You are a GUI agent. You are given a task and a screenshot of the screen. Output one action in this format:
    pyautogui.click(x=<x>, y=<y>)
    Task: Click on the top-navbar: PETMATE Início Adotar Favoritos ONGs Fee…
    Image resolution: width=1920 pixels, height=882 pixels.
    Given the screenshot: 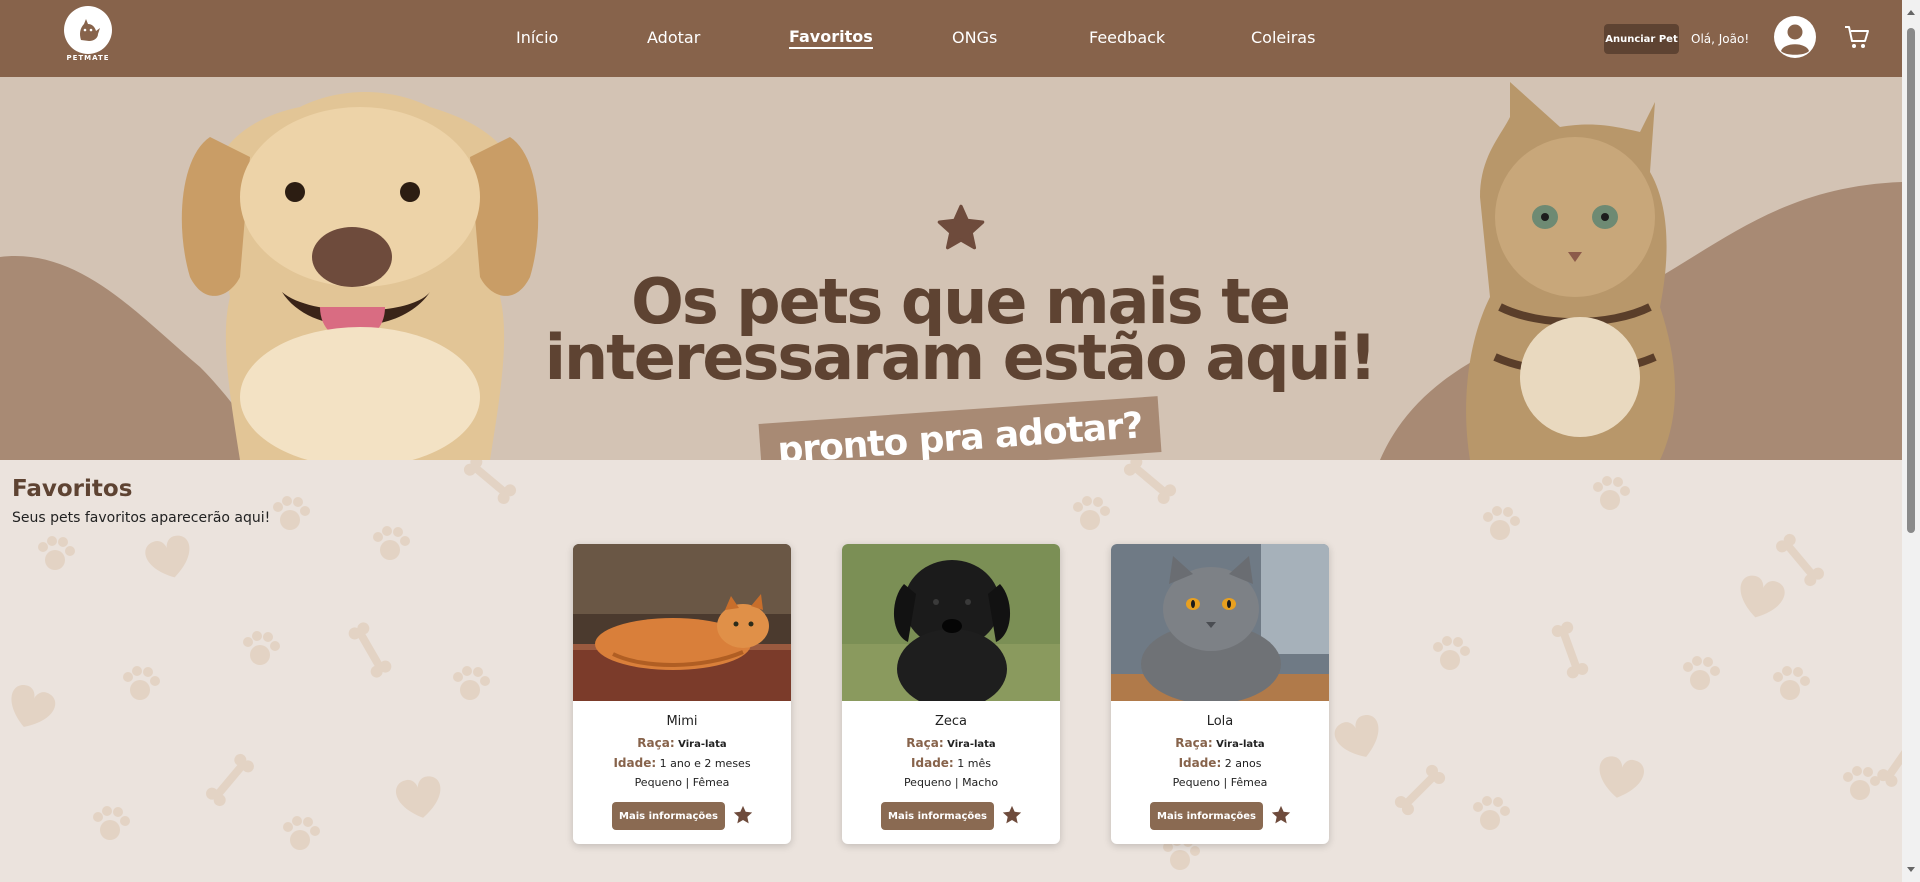 What is the action you would take?
    pyautogui.click(x=951, y=38)
    